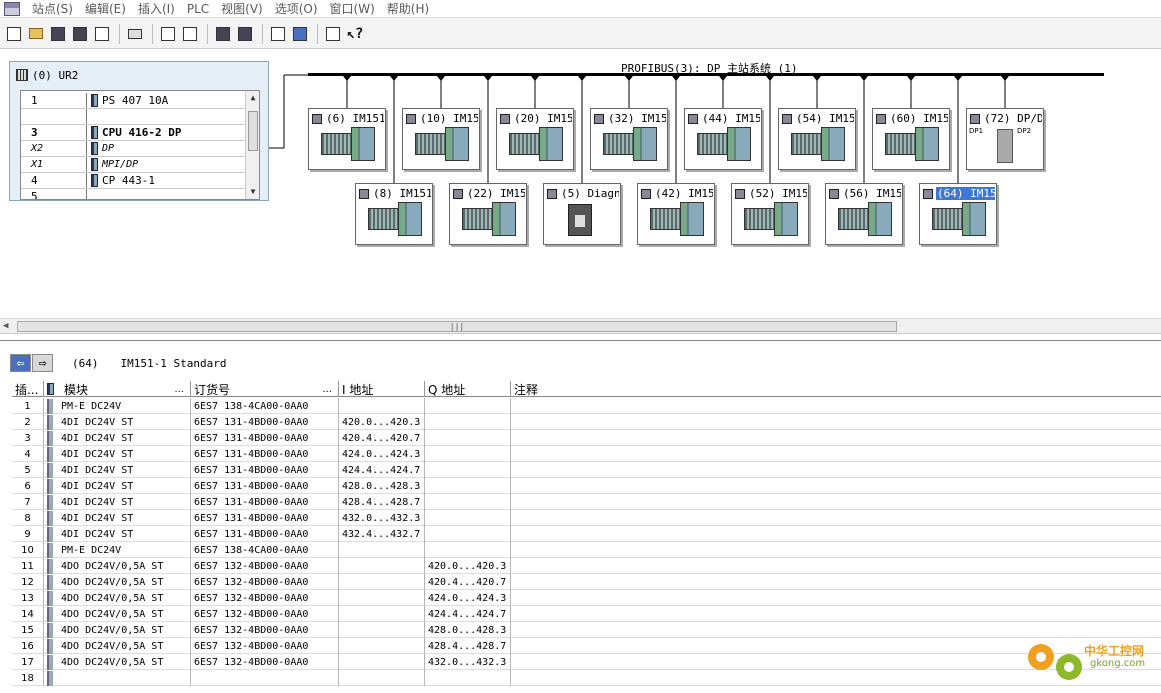  I want to click on rack-slot-row: 5, so click(133, 194).